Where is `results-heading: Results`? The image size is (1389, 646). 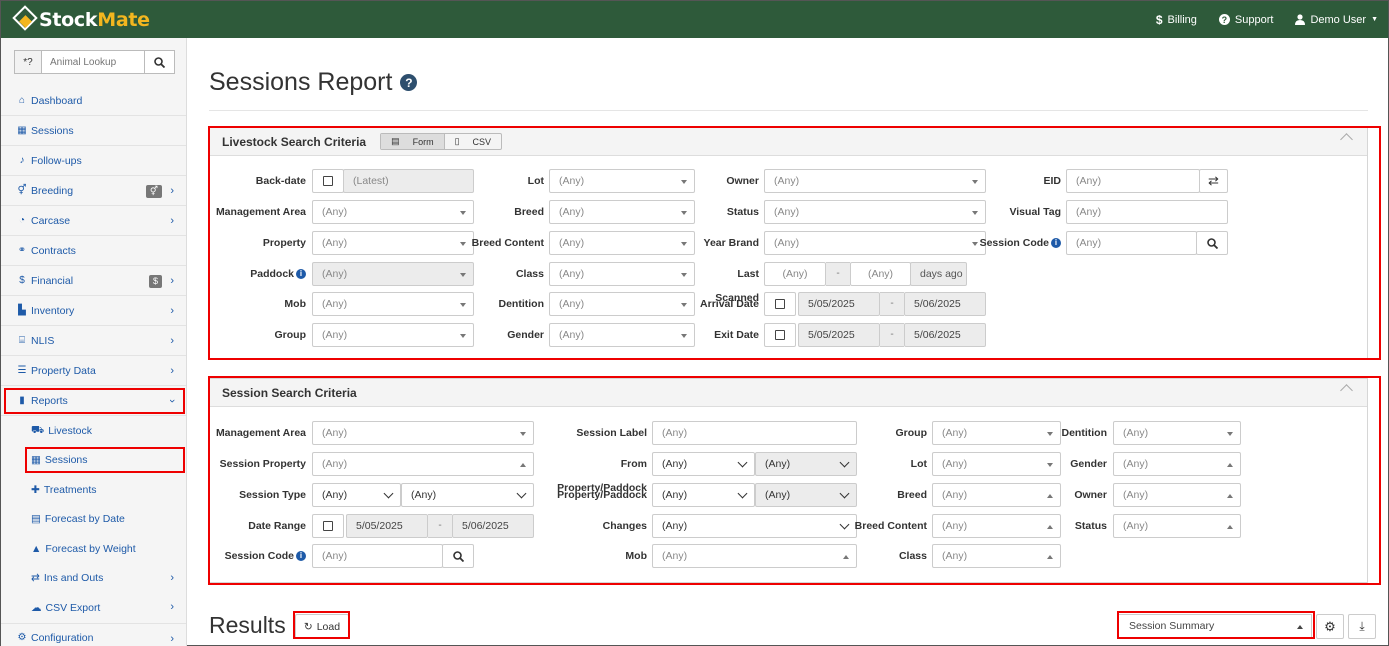 results-heading: Results is located at coordinates (247, 625).